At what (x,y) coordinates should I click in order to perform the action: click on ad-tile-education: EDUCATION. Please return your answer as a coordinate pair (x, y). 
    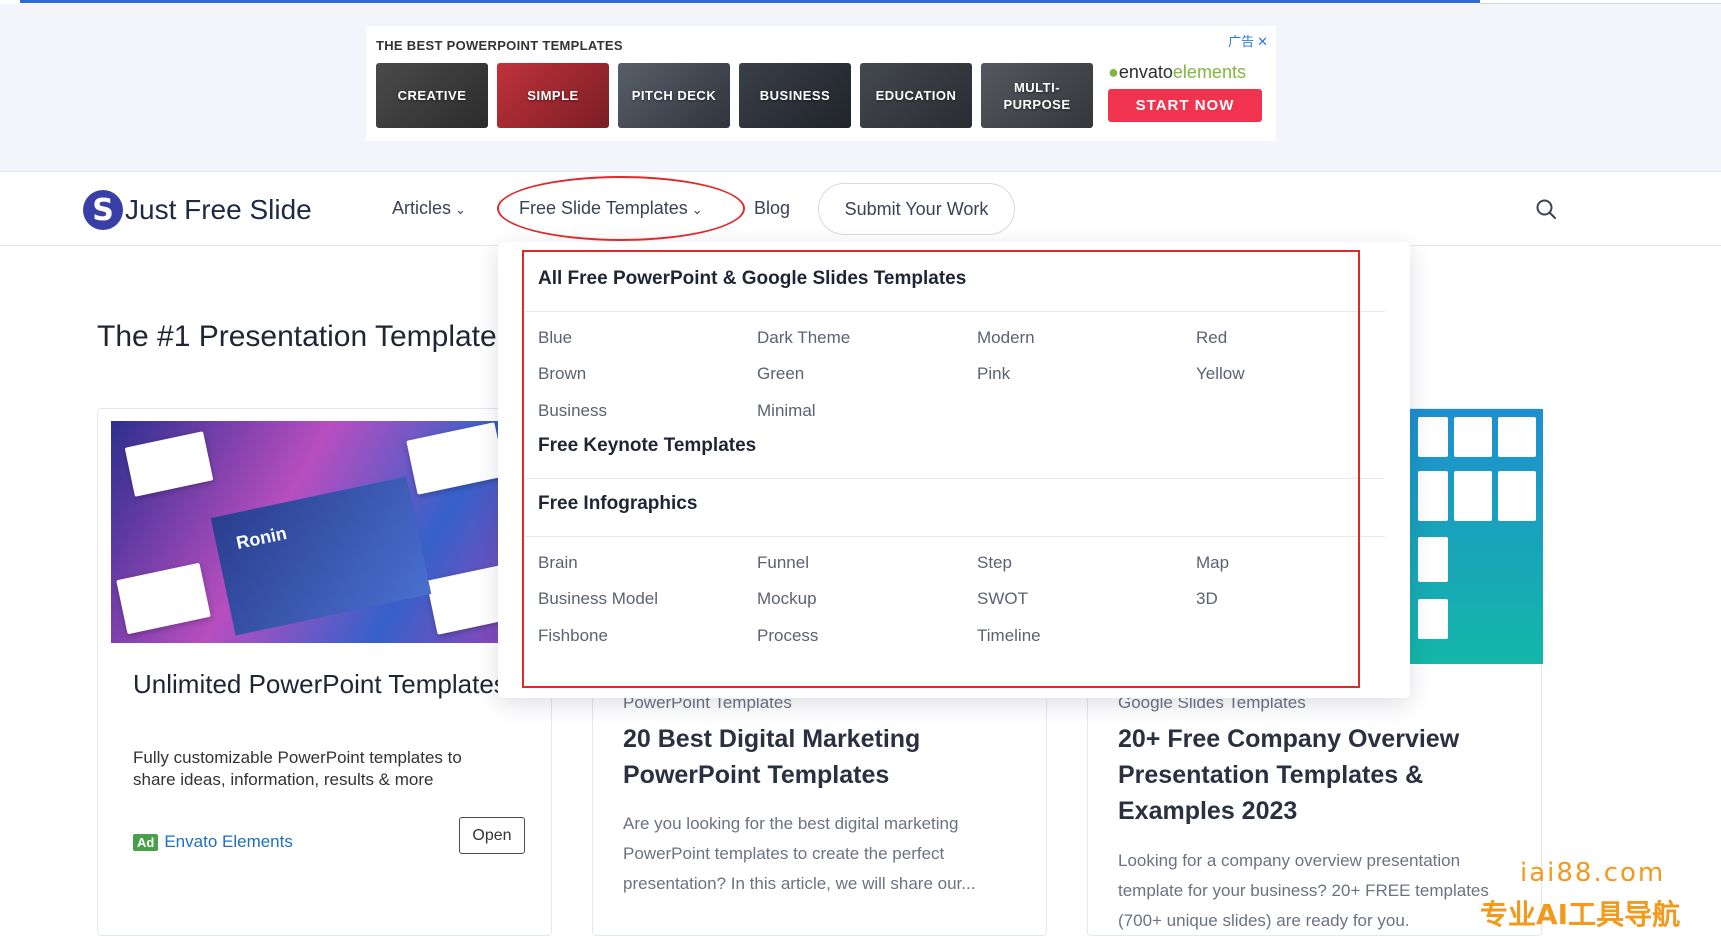
    Looking at the image, I should click on (916, 95).